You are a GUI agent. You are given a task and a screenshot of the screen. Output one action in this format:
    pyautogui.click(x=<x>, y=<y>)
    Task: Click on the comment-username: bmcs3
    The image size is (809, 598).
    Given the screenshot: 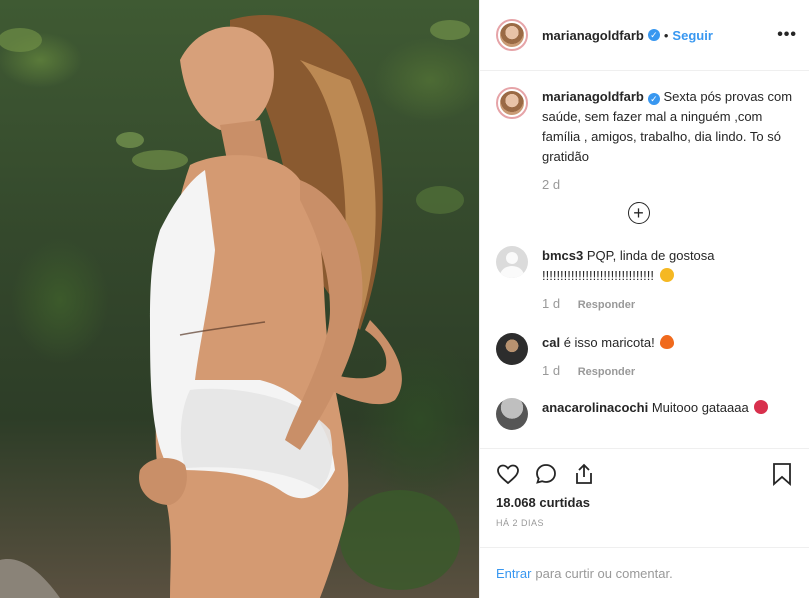 What is the action you would take?
    pyautogui.click(x=562, y=255)
    